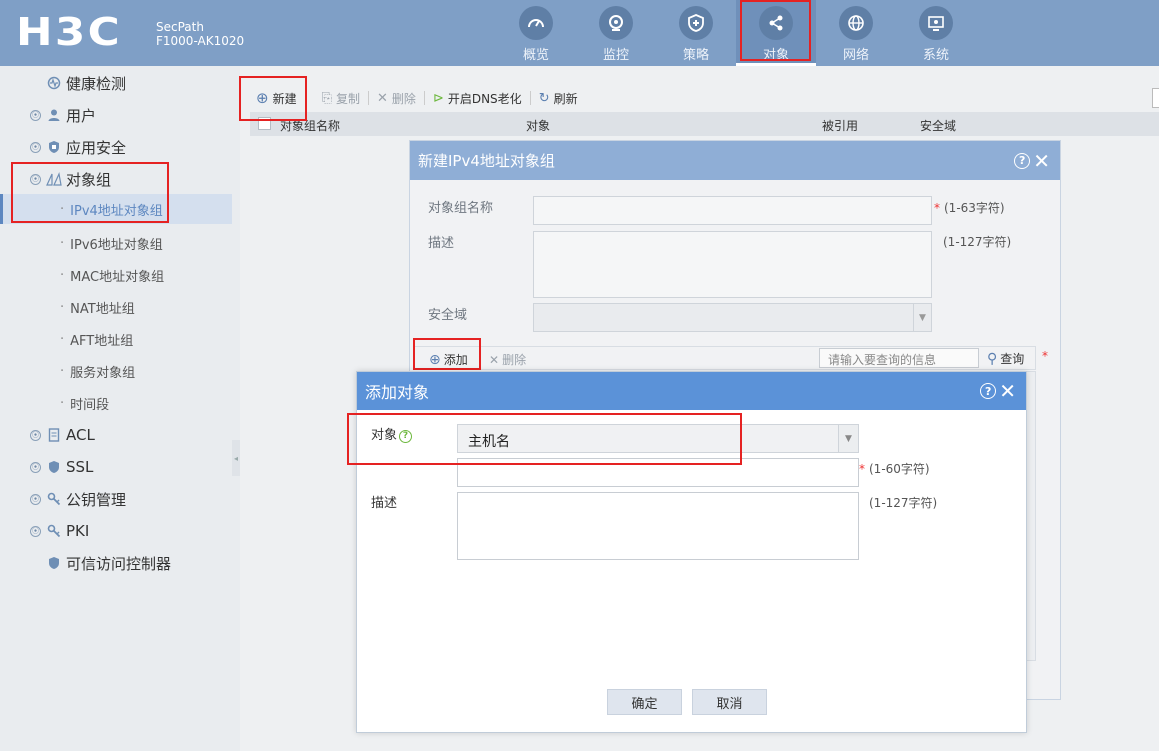 This screenshot has width=1159, height=751. I want to click on nav-item-policy: 策略, so click(696, 33).